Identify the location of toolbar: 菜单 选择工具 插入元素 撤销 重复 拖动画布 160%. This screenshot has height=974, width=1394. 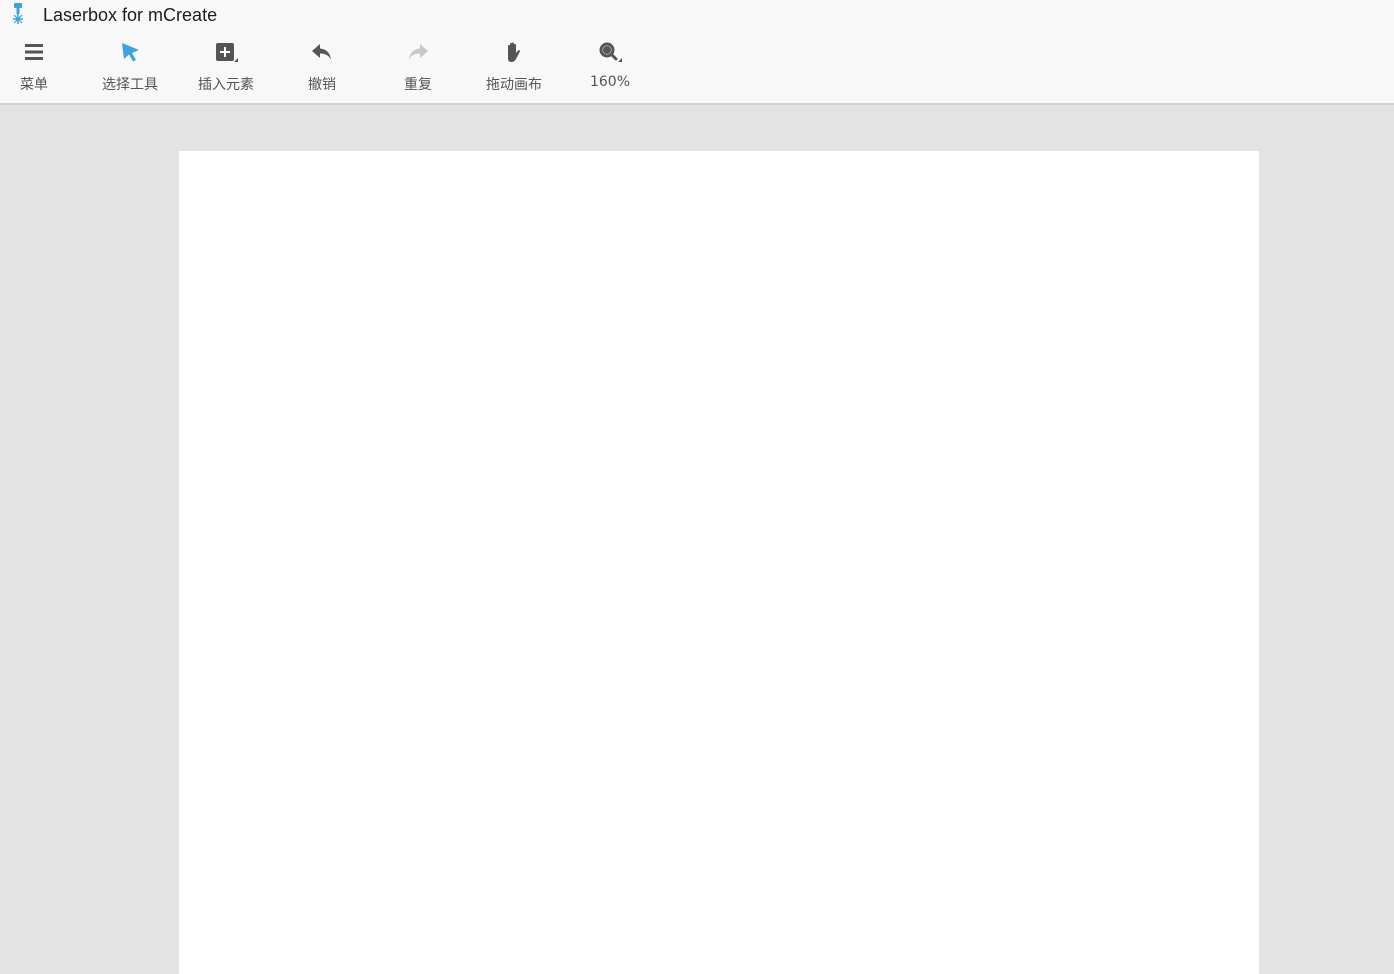
(697, 68).